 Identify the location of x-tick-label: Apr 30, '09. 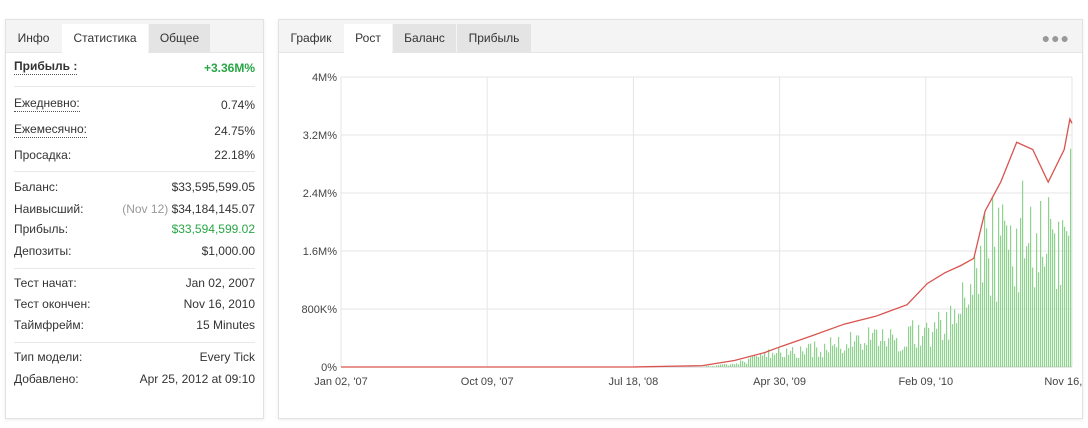
(779, 382).